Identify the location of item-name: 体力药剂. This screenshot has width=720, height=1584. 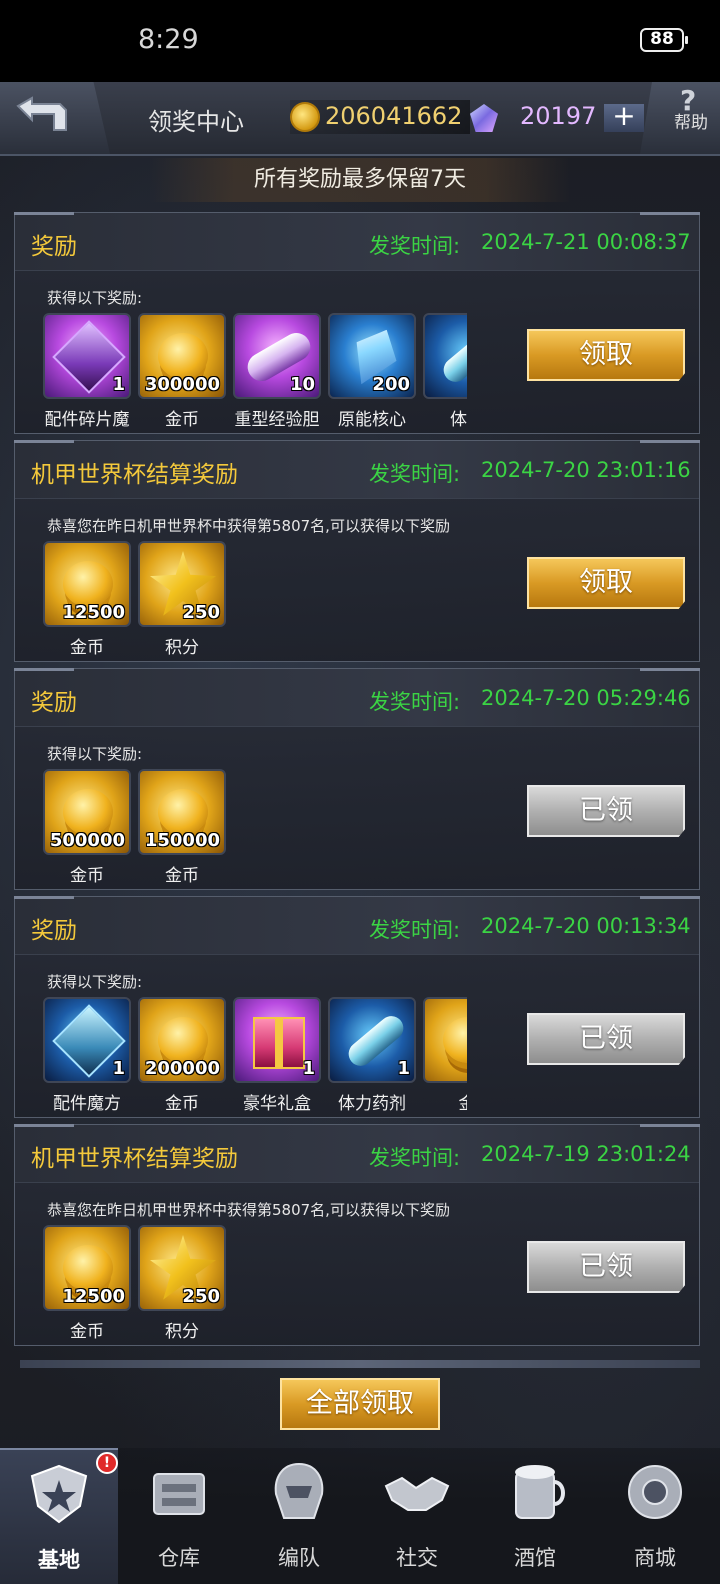
(372, 1104).